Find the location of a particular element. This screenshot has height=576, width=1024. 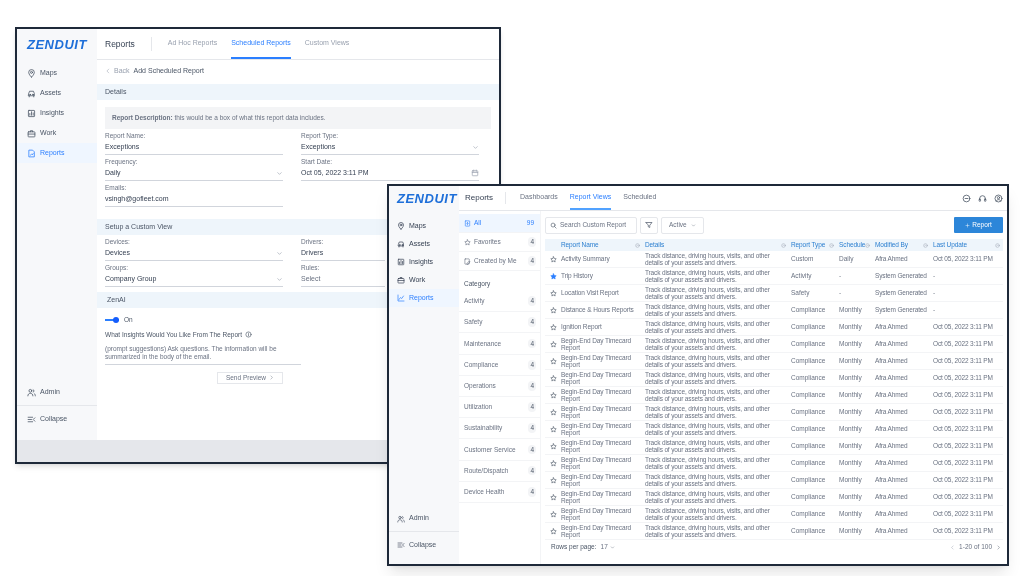

user-account-icon is located at coordinates (998, 198).